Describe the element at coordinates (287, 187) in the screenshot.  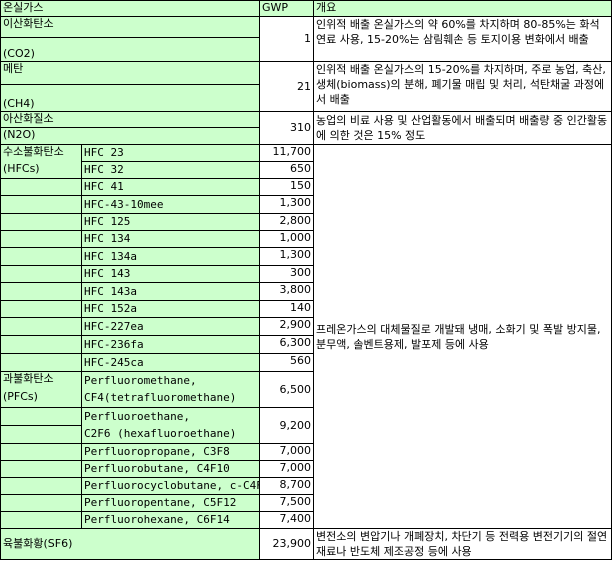
I see `hfc-gwp: 150` at that location.